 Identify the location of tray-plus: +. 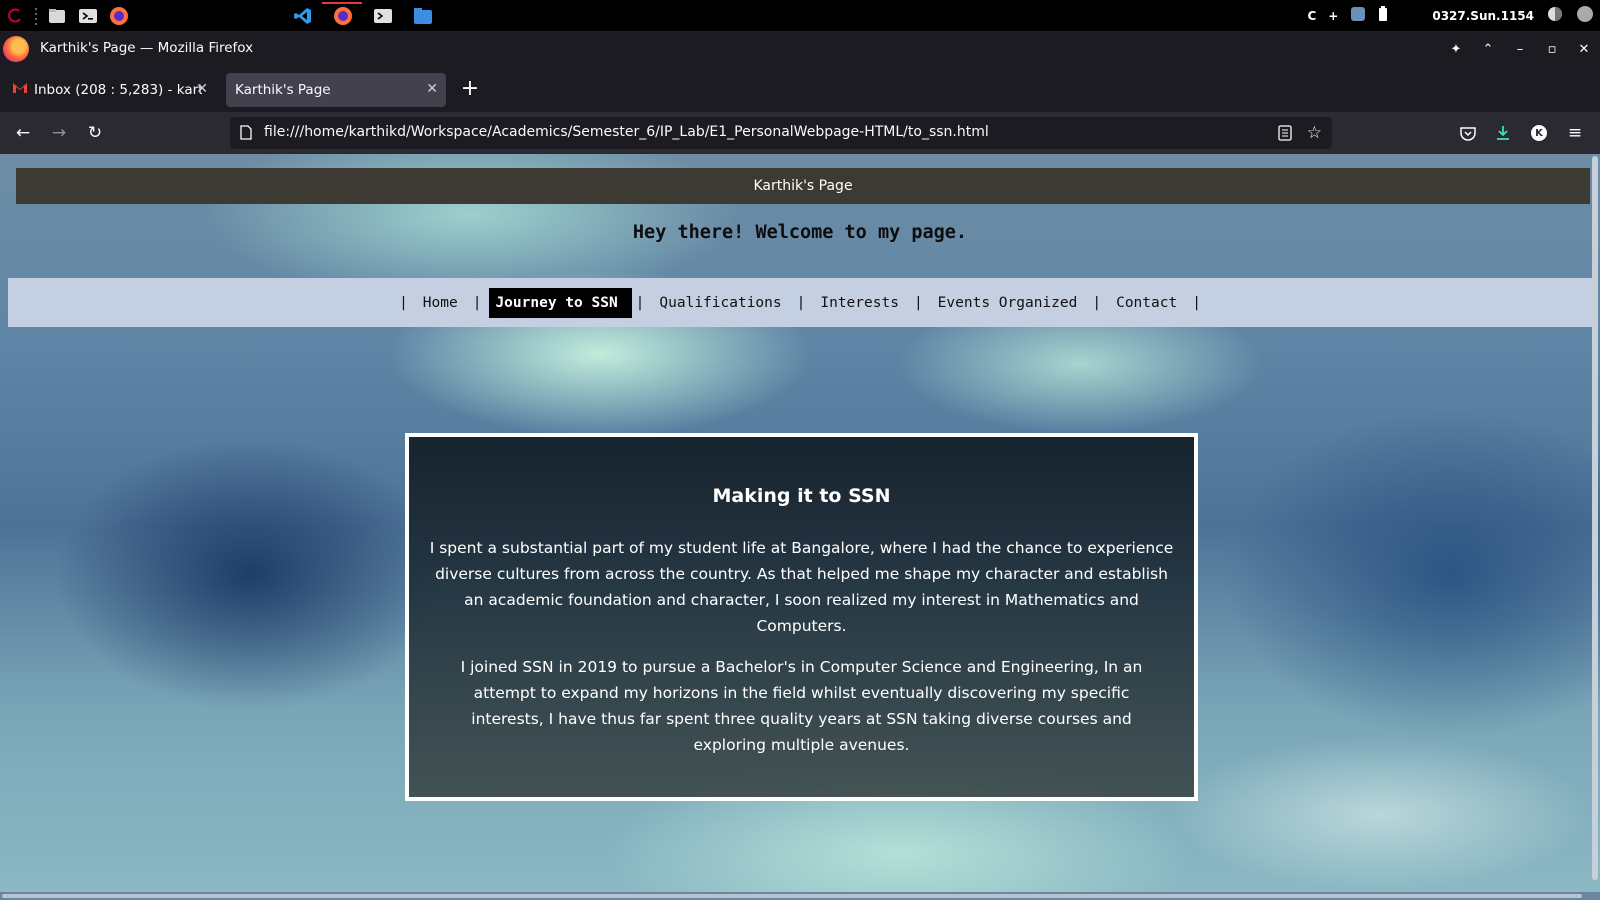
(1333, 16).